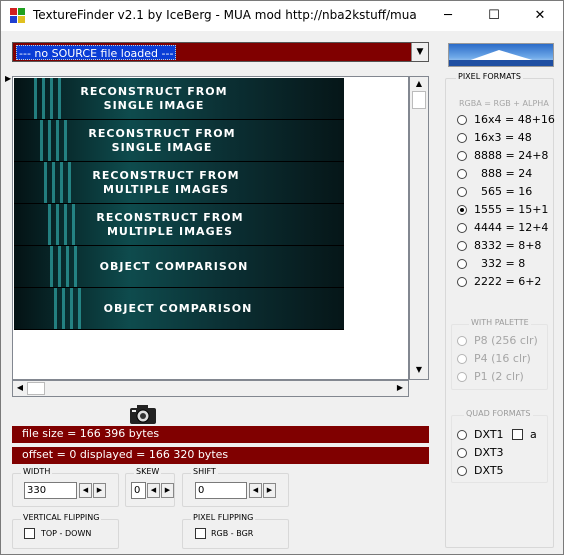 Image resolution: width=564 pixels, height=555 pixels. I want to click on rgb-bgr-label: RGB - BGR, so click(232, 533).